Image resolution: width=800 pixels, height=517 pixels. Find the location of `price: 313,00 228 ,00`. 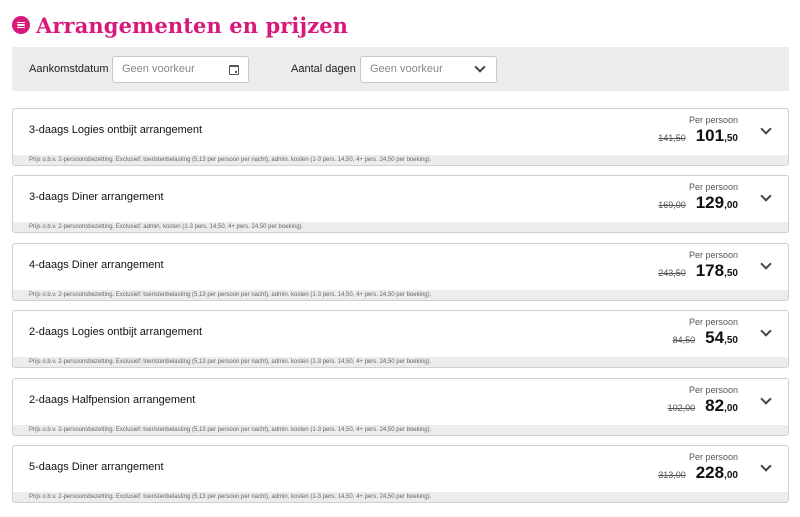

price: 313,00 228 ,00 is located at coordinates (698, 473).